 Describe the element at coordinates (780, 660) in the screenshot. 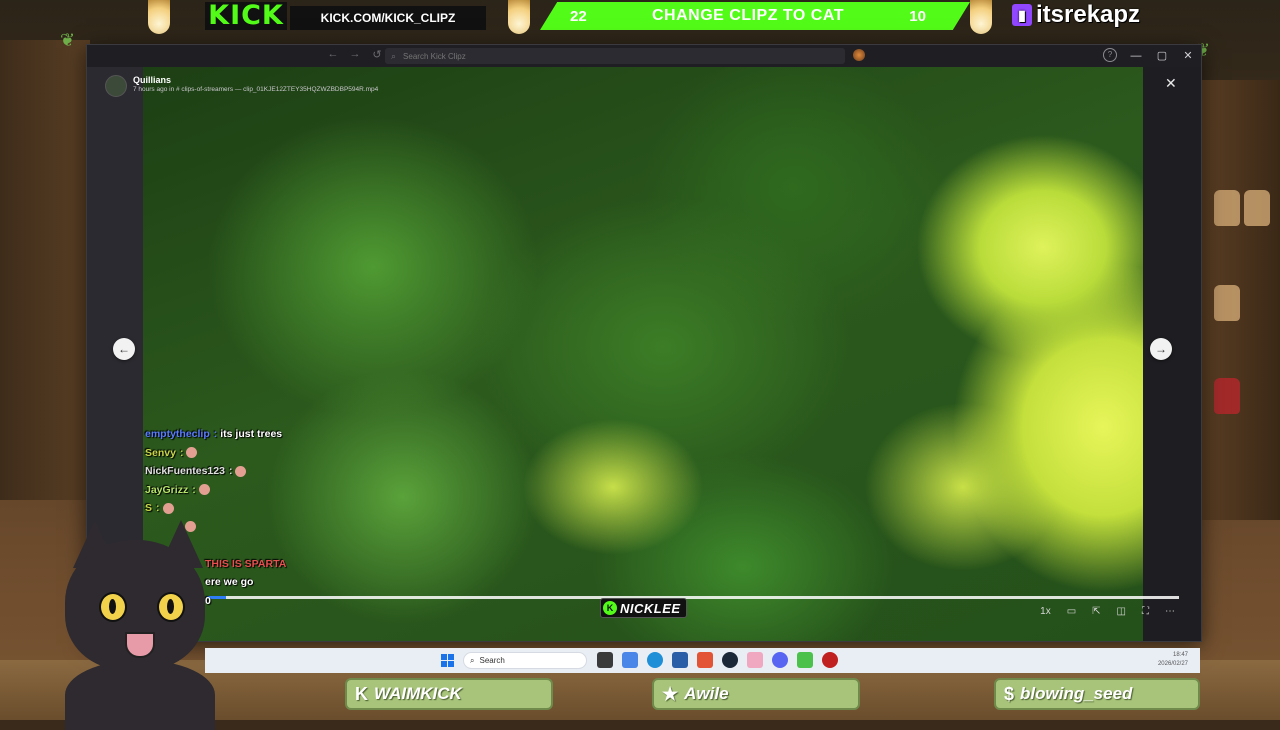

I see `discord-icon` at that location.